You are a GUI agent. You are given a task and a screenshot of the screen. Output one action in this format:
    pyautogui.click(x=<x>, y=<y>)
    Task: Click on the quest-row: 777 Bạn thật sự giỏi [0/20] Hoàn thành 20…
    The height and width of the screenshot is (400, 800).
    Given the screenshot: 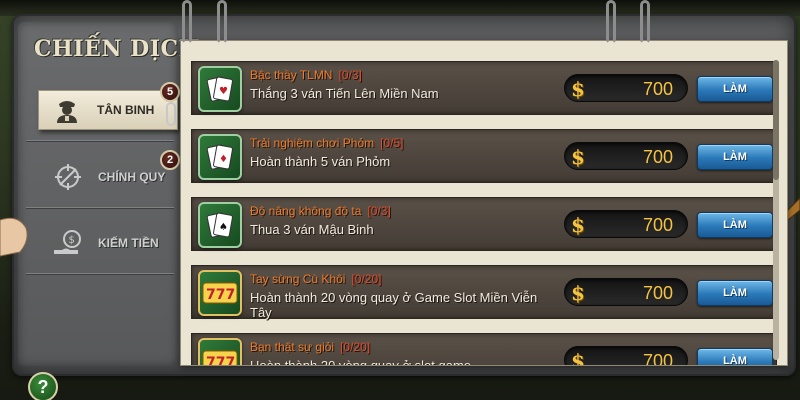 What is the action you would take?
    pyautogui.click(x=484, y=349)
    